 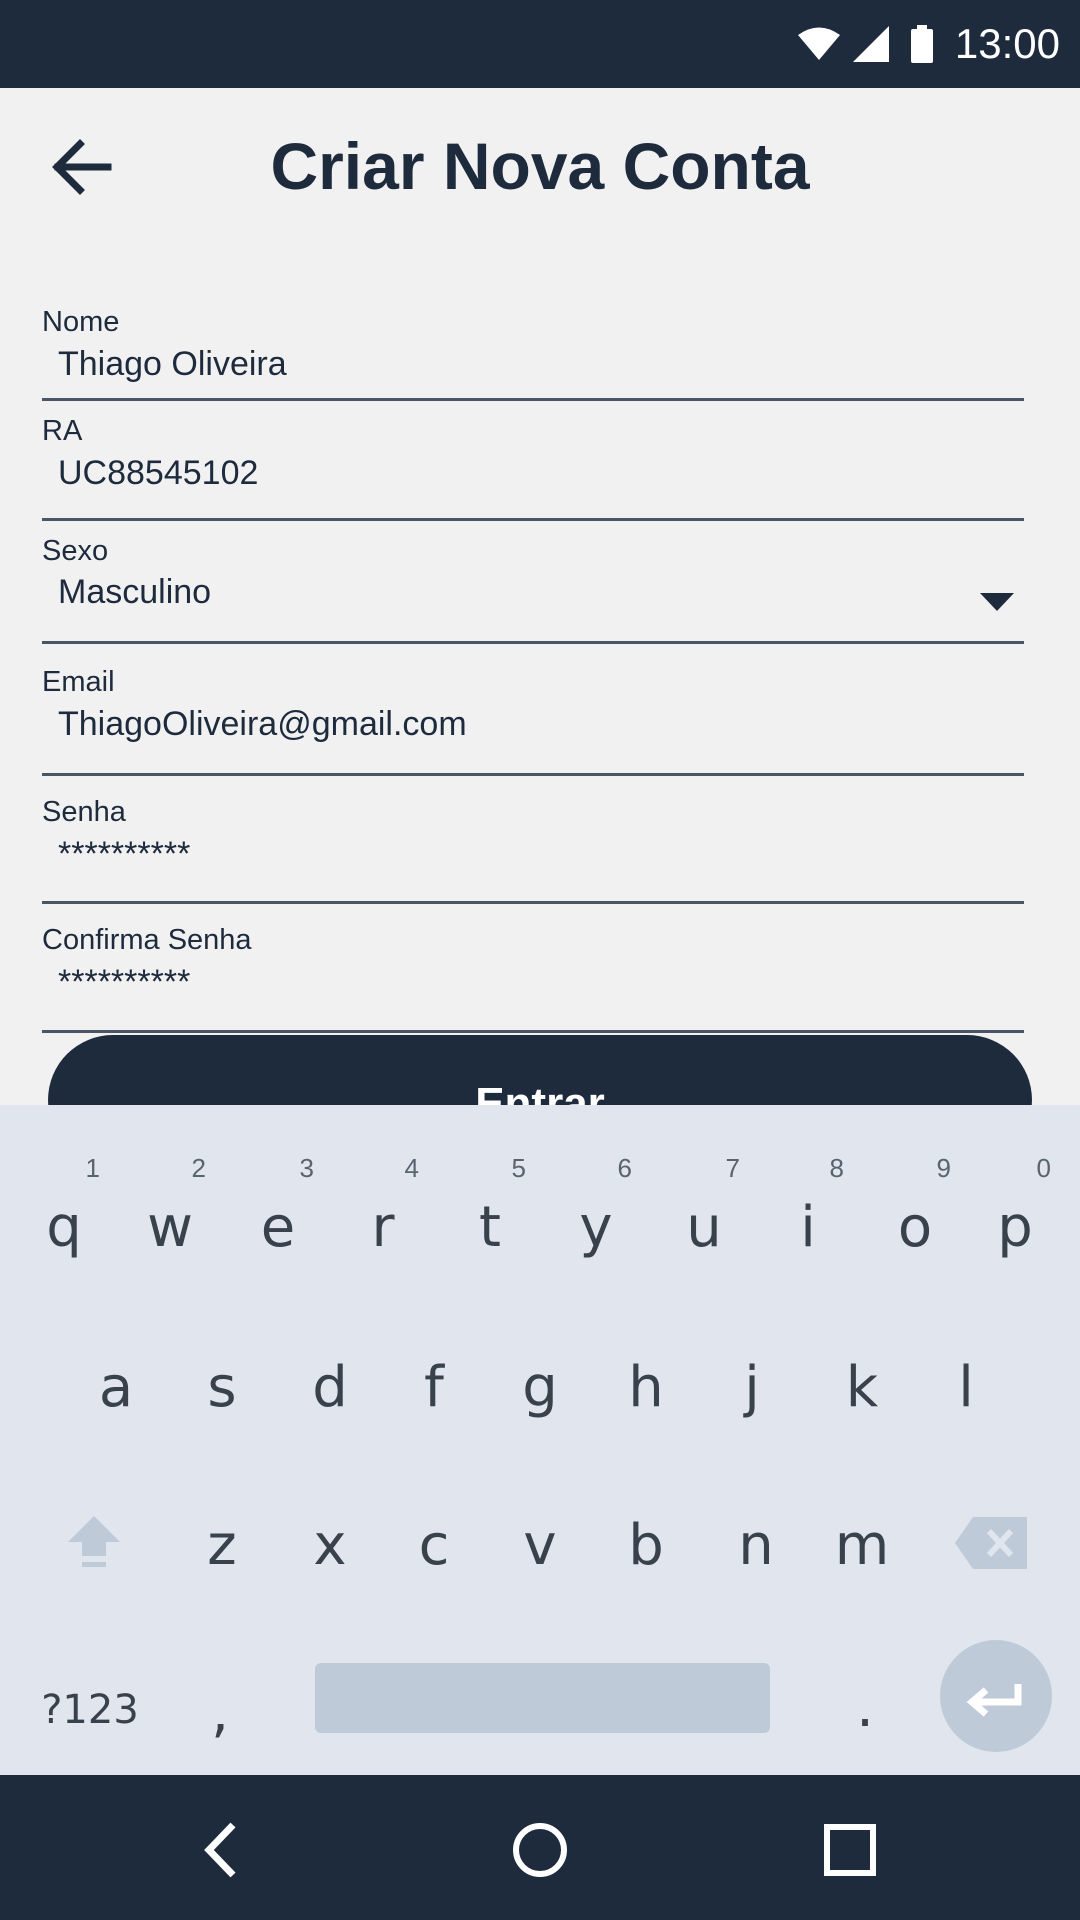 I want to click on email-input, so click(x=533, y=724).